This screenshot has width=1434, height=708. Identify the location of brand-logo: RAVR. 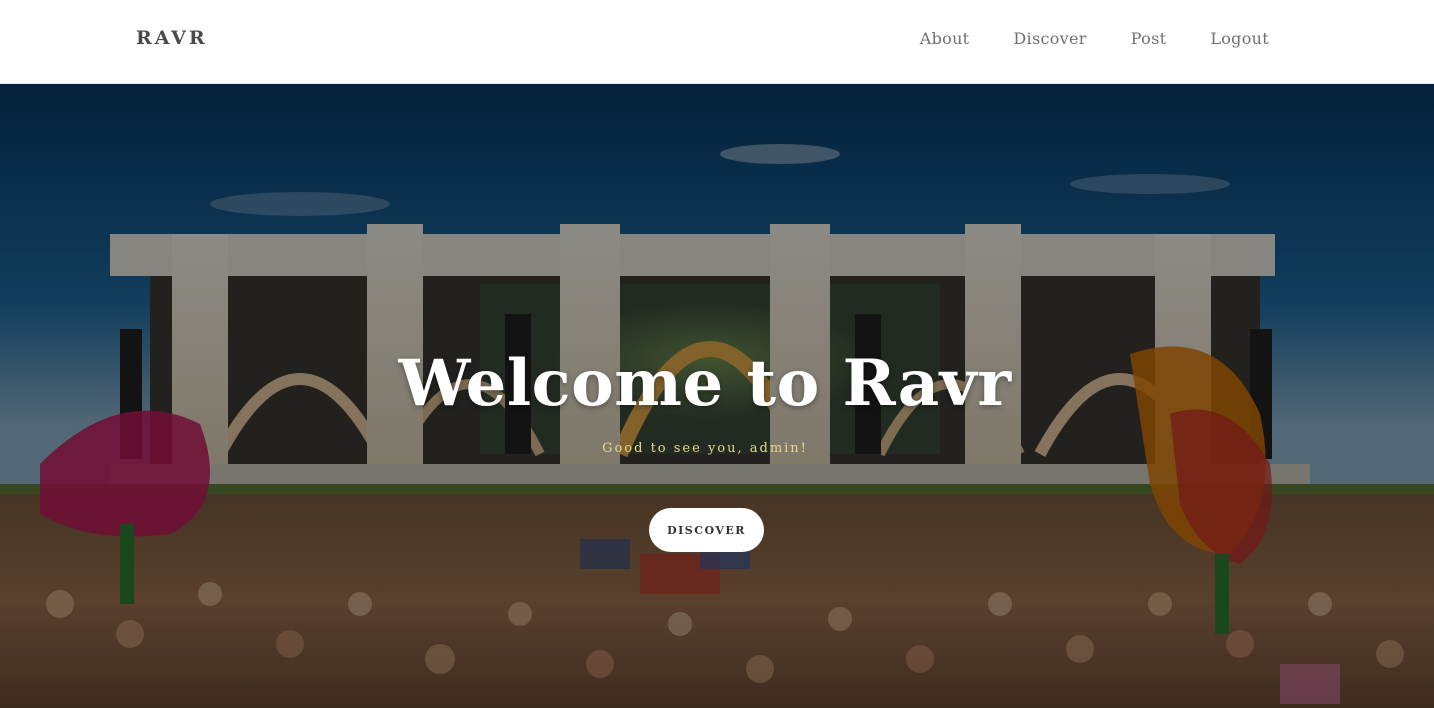
(172, 38).